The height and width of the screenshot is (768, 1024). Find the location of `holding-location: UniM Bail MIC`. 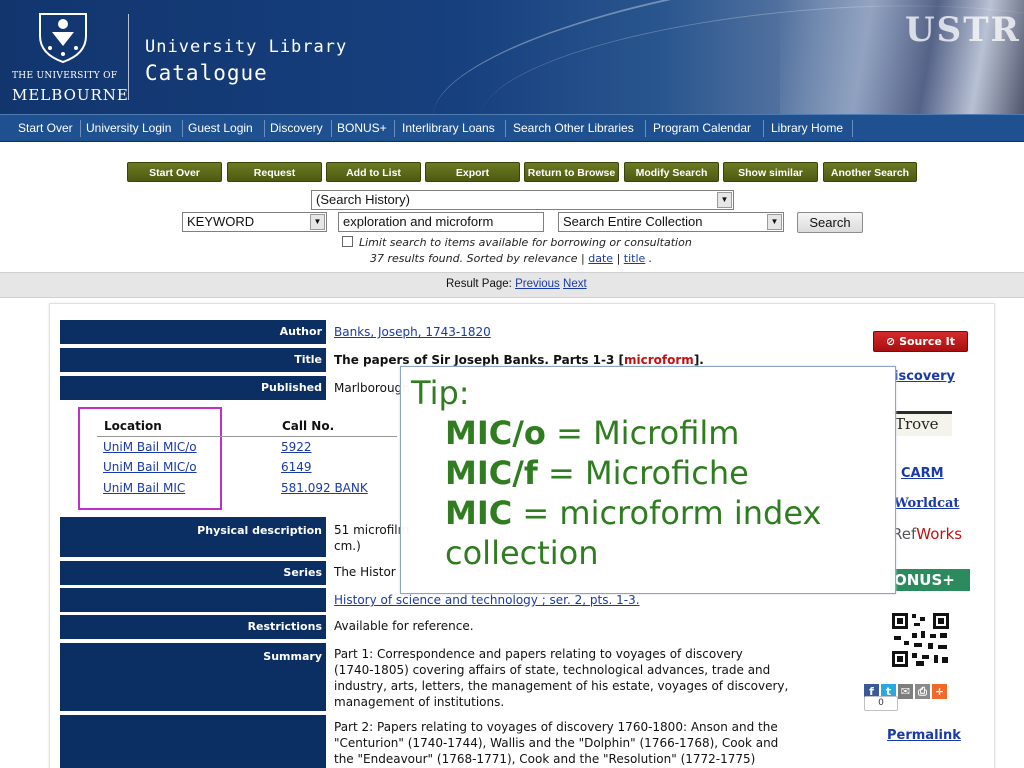

holding-location: UniM Bail MIC is located at coordinates (144, 488).